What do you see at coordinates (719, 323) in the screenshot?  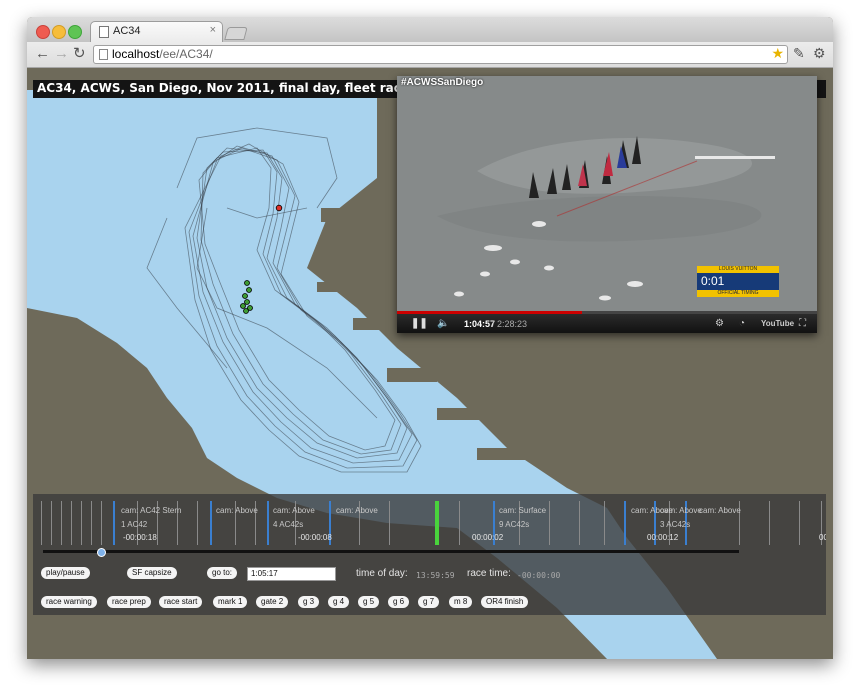 I see `settings-gear-icon: ⚙` at bounding box center [719, 323].